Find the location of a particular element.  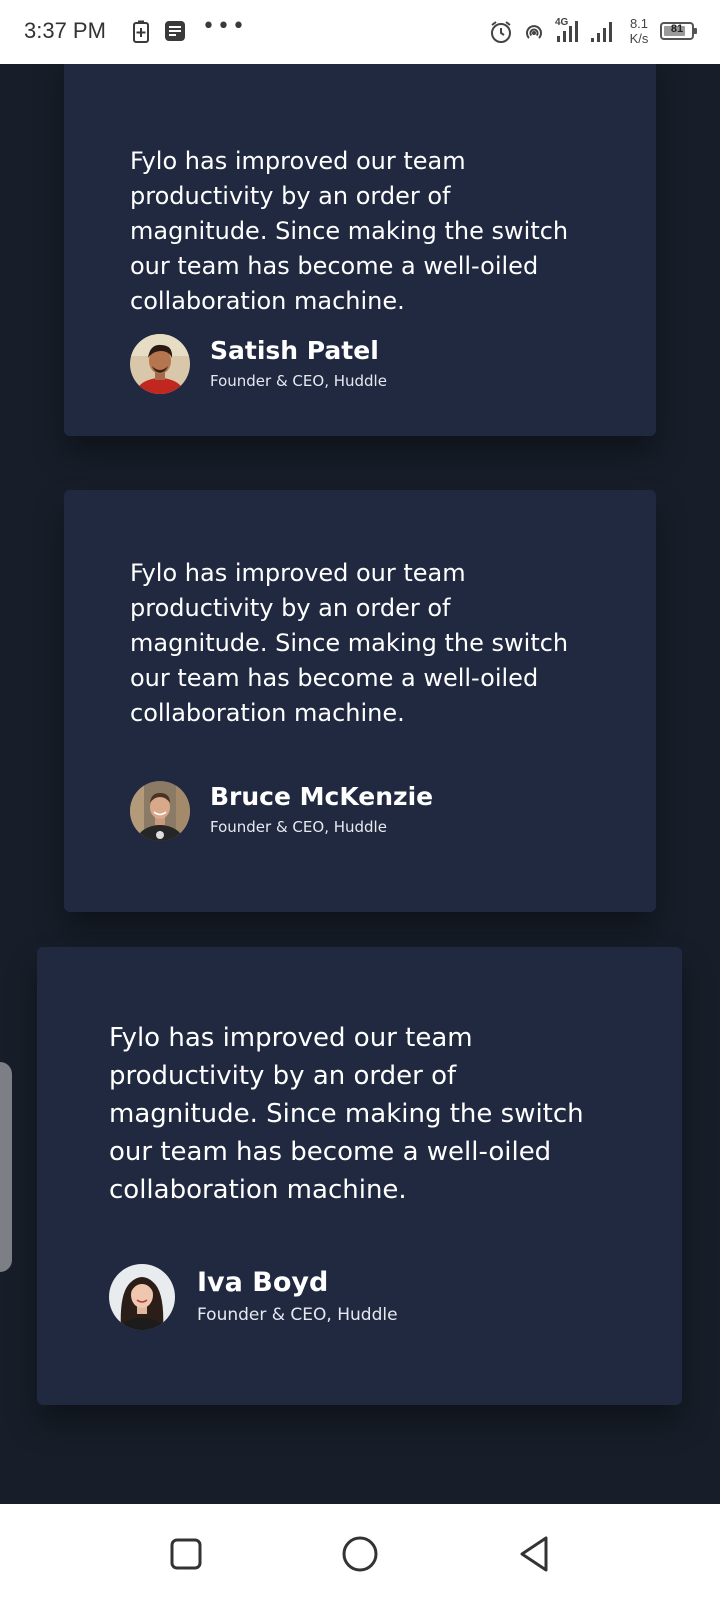

alarm-icon is located at coordinates (501, 34).